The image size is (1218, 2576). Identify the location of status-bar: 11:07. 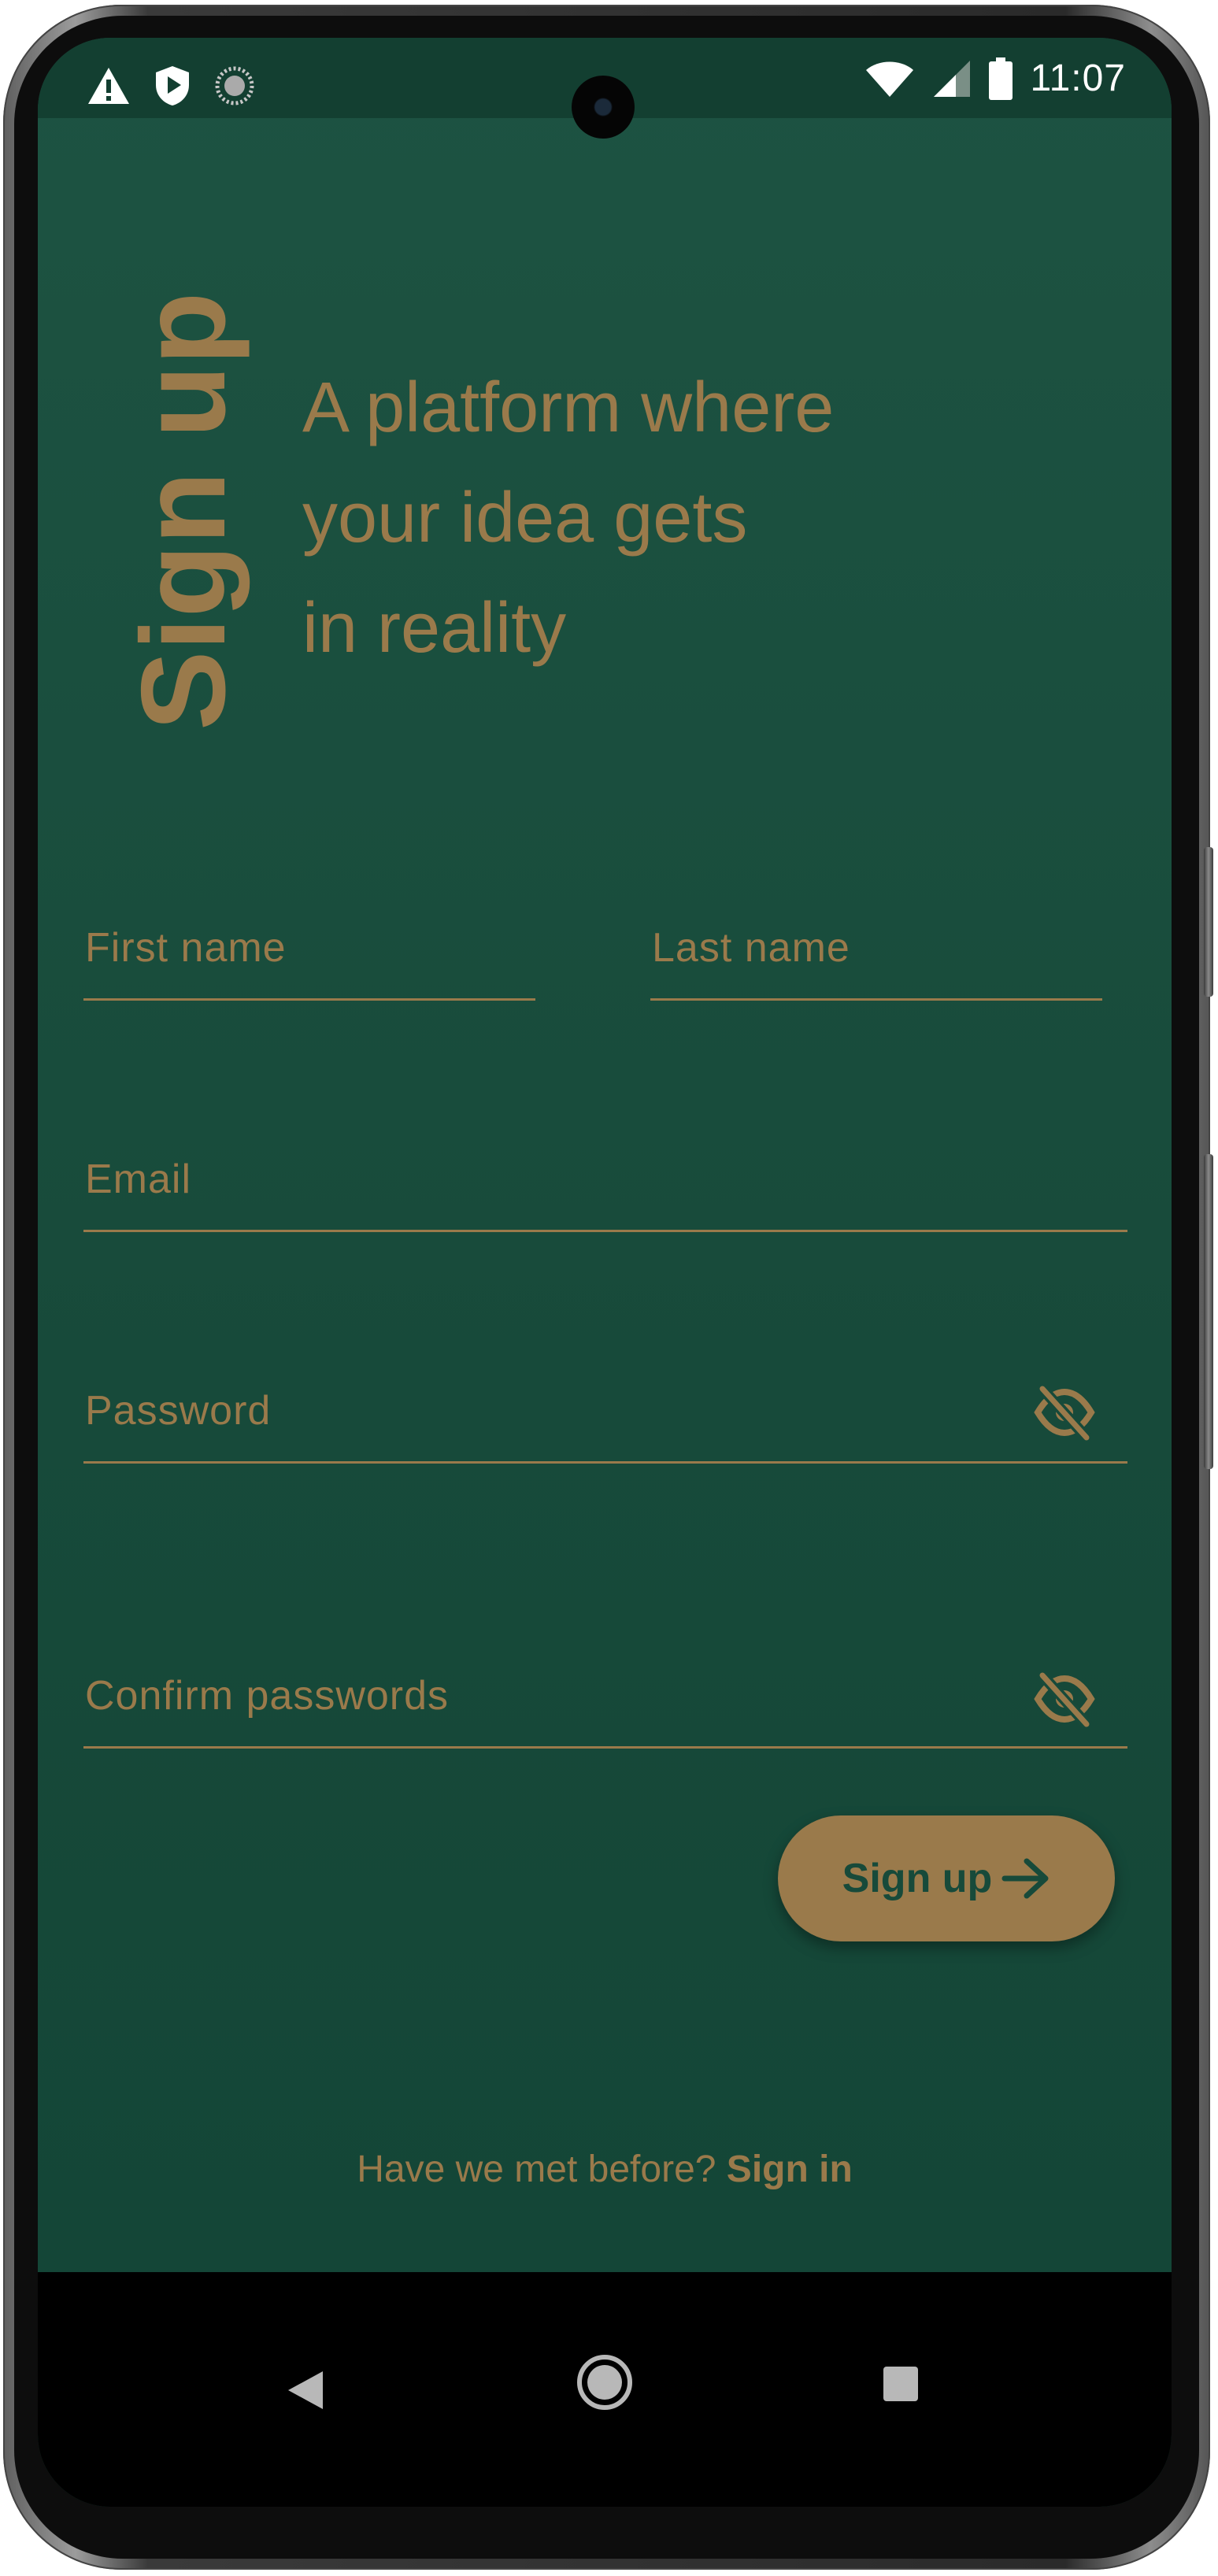
(605, 88).